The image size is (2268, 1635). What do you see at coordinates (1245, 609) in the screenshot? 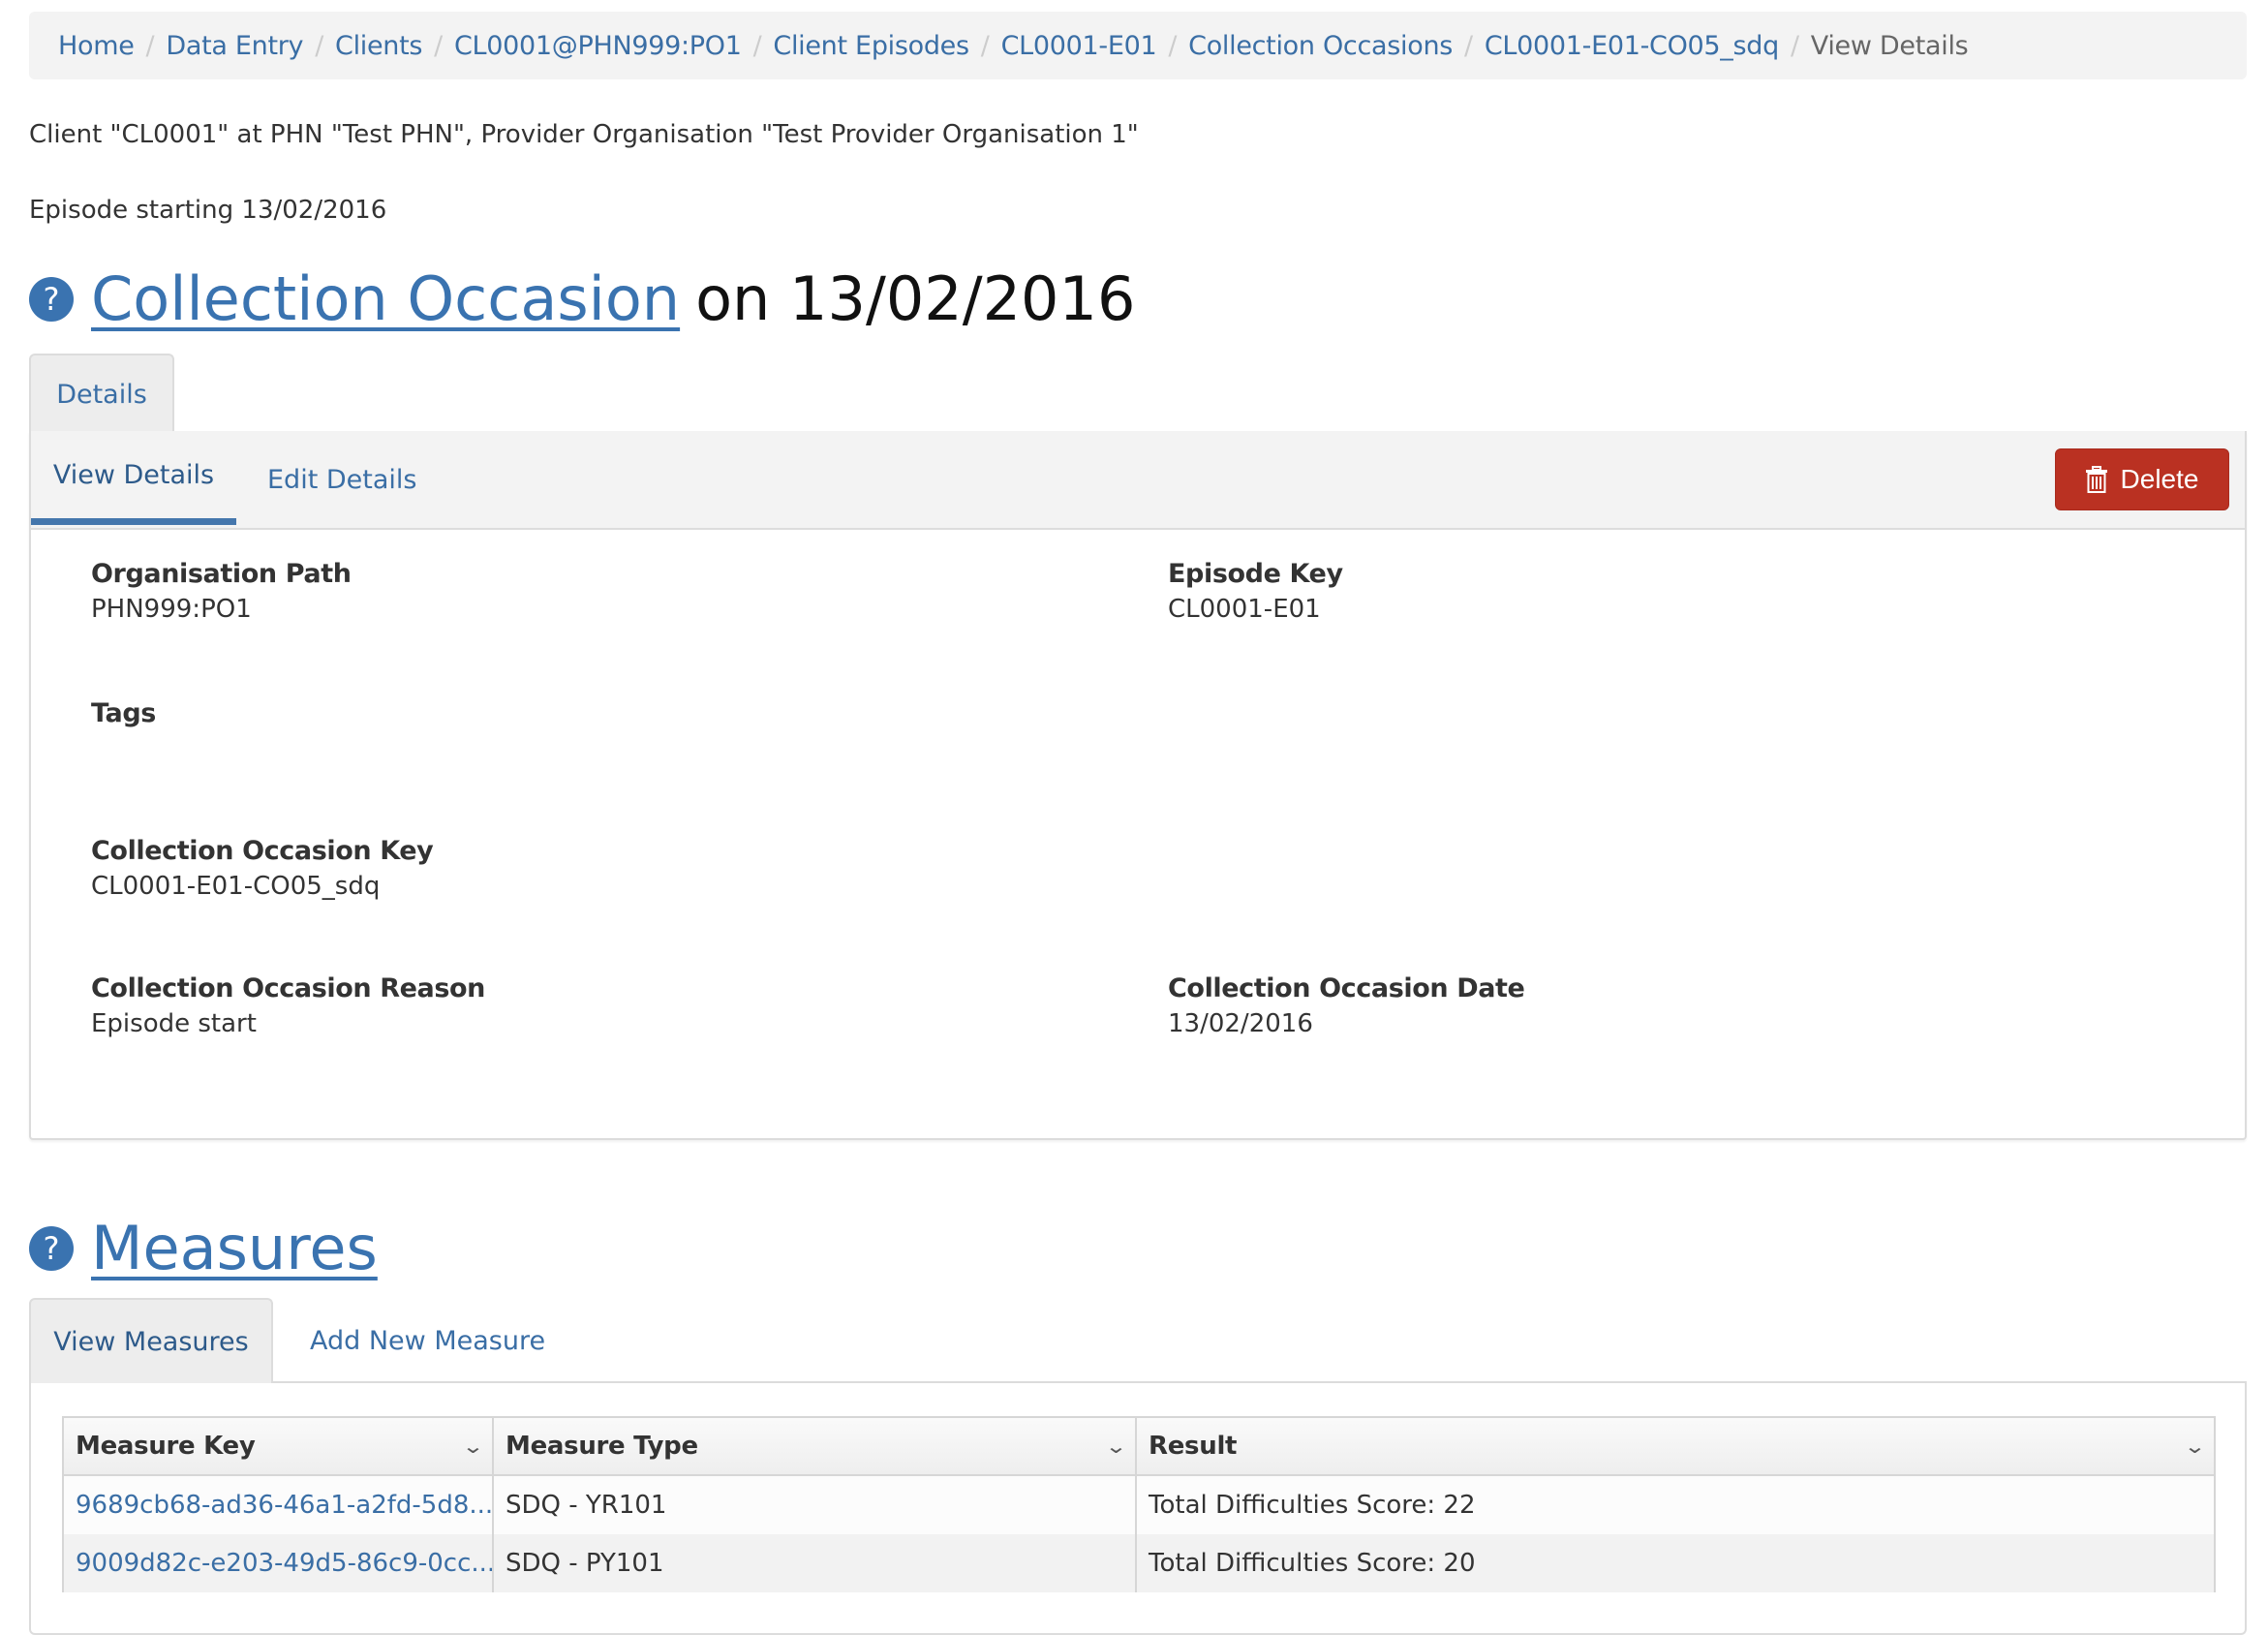
I see `field-value: CL0001-E01` at bounding box center [1245, 609].